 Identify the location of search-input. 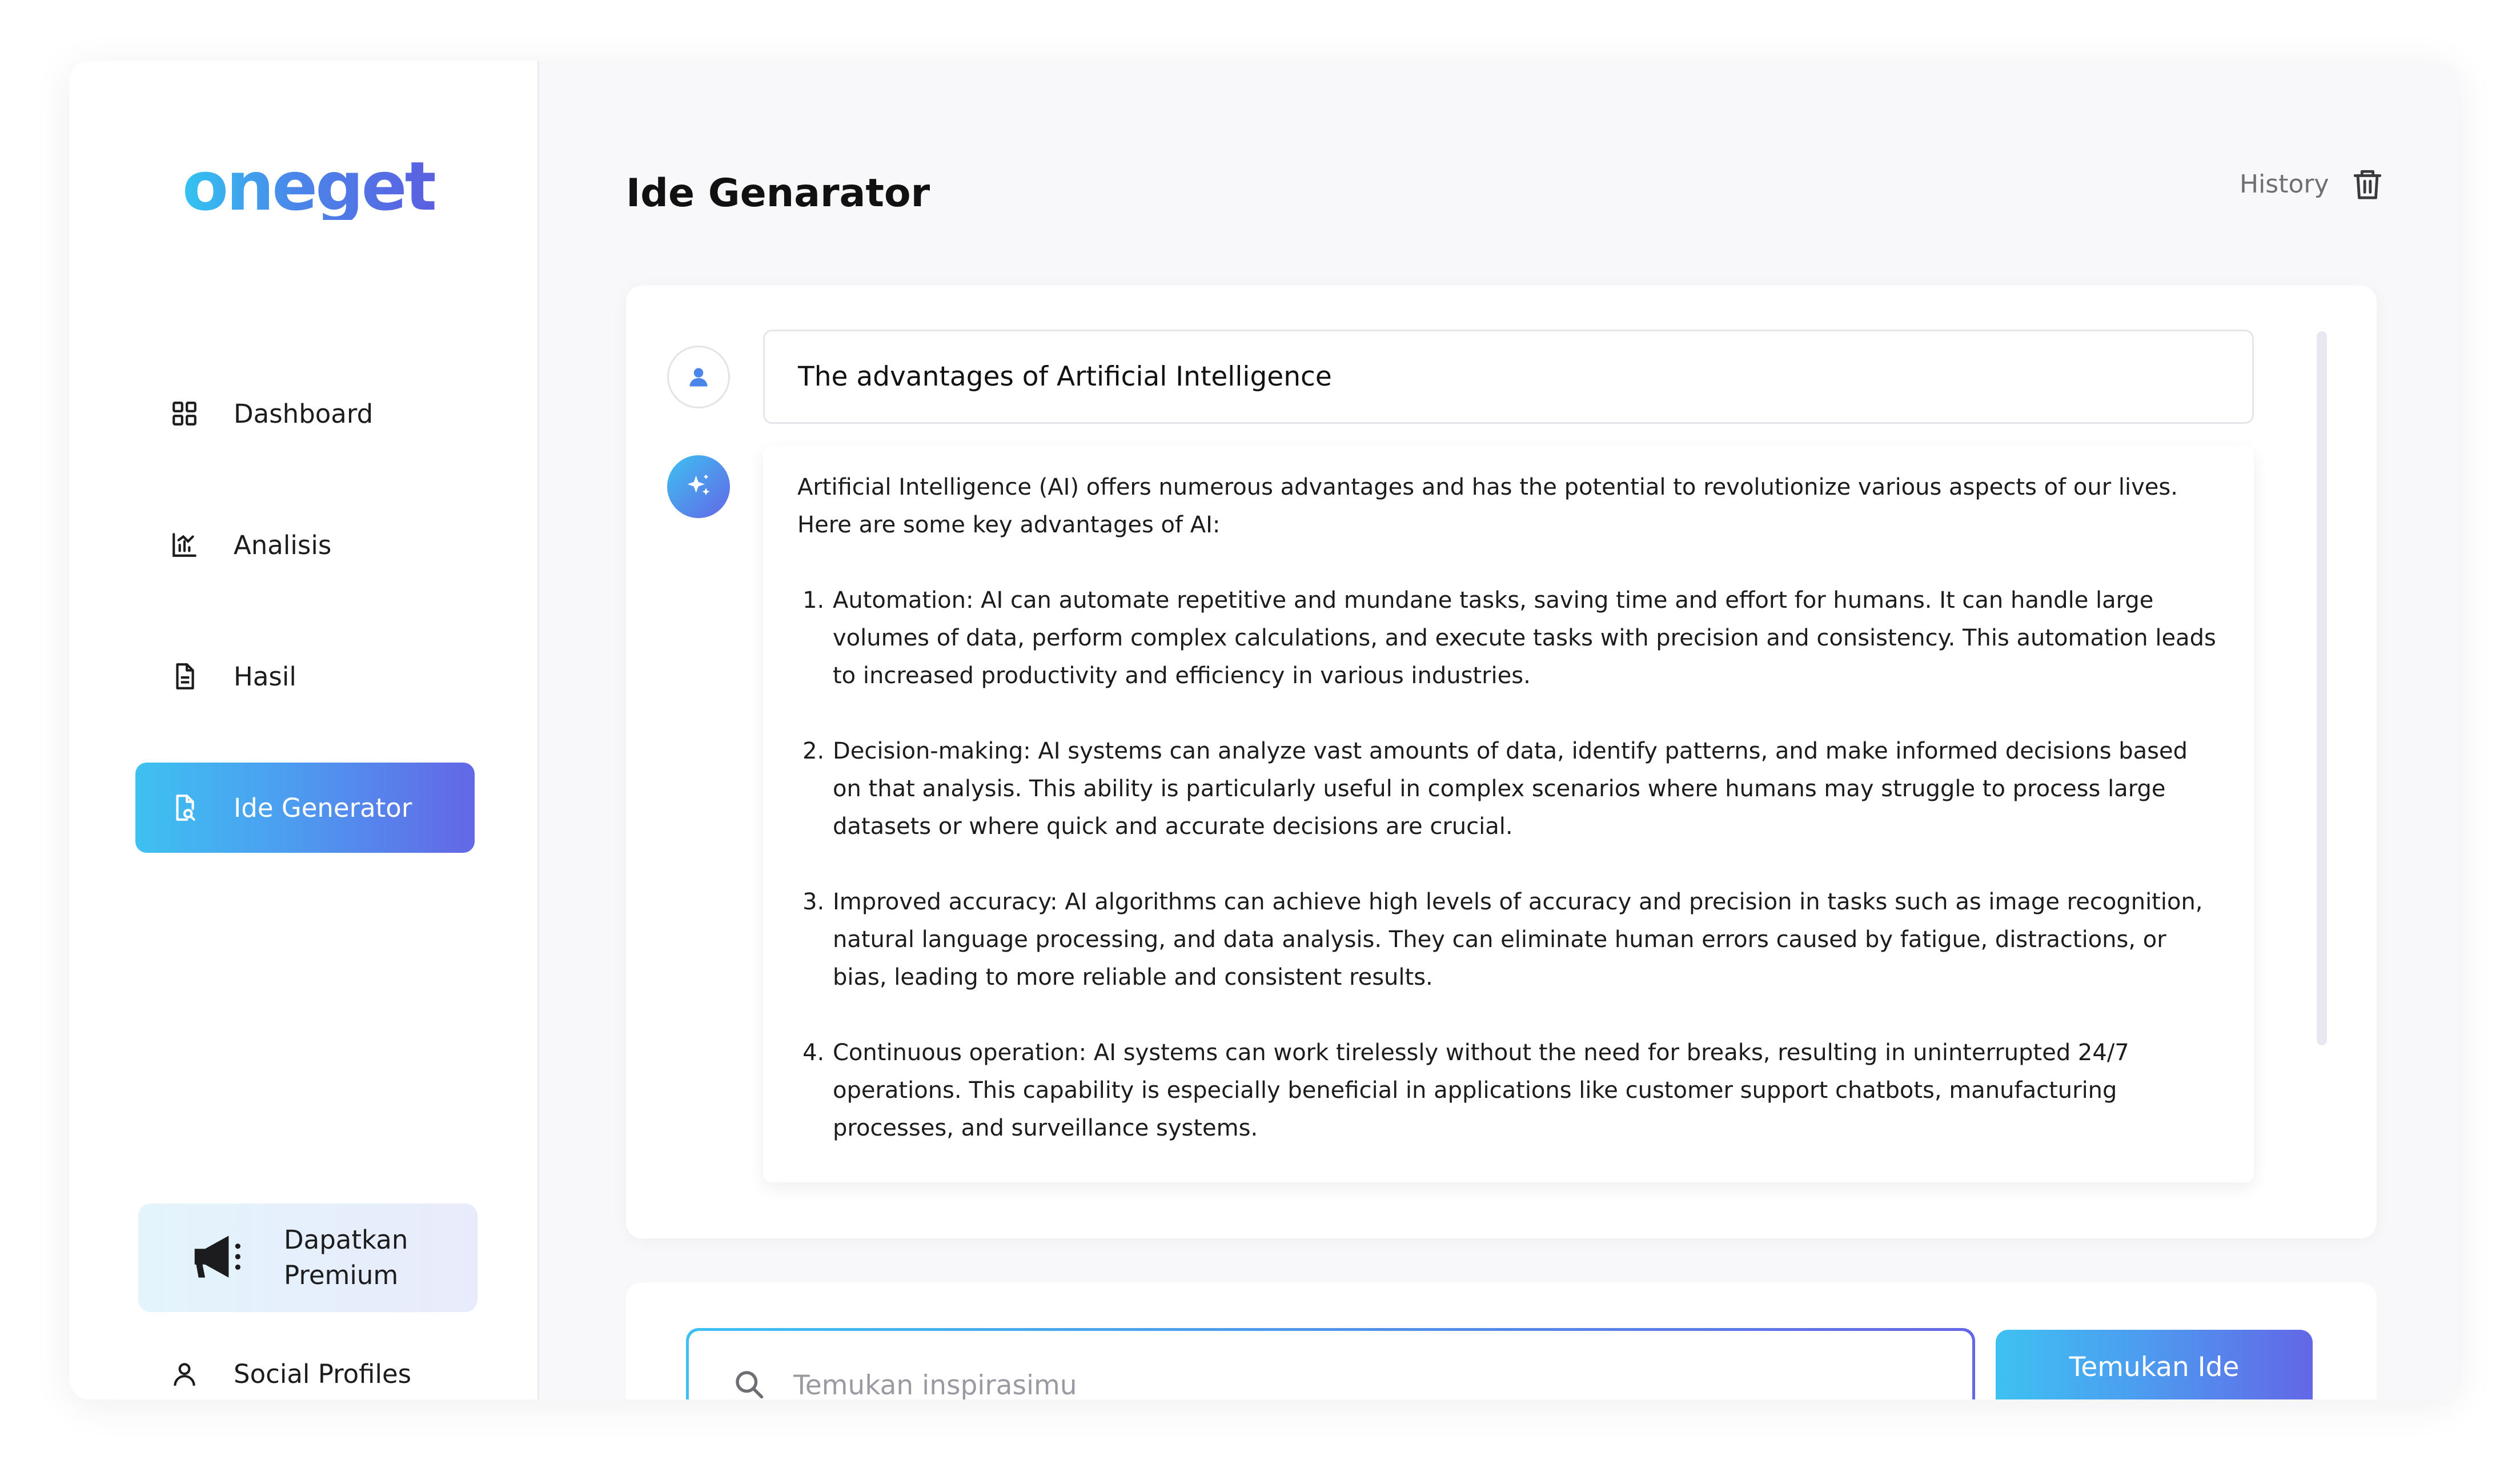
(1336, 1384).